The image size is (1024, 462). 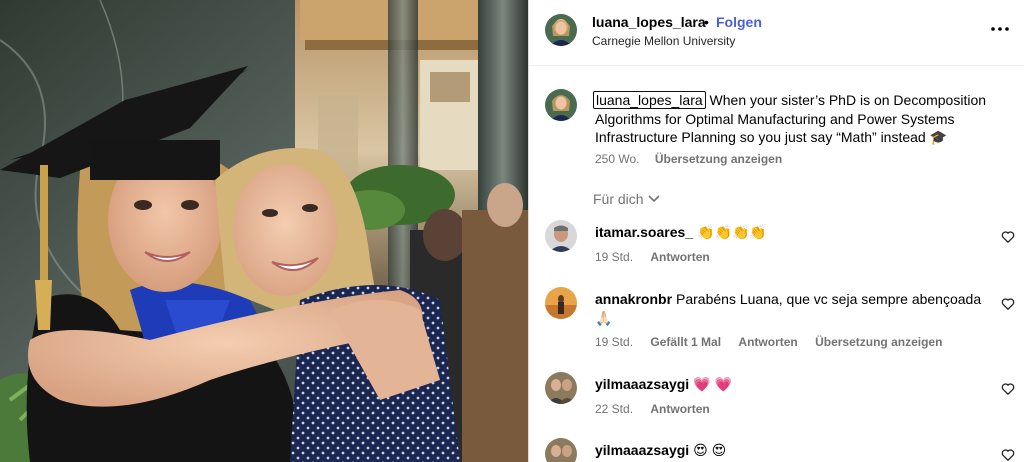 What do you see at coordinates (617, 159) in the screenshot?
I see `caption-age: 250 Wo.` at bounding box center [617, 159].